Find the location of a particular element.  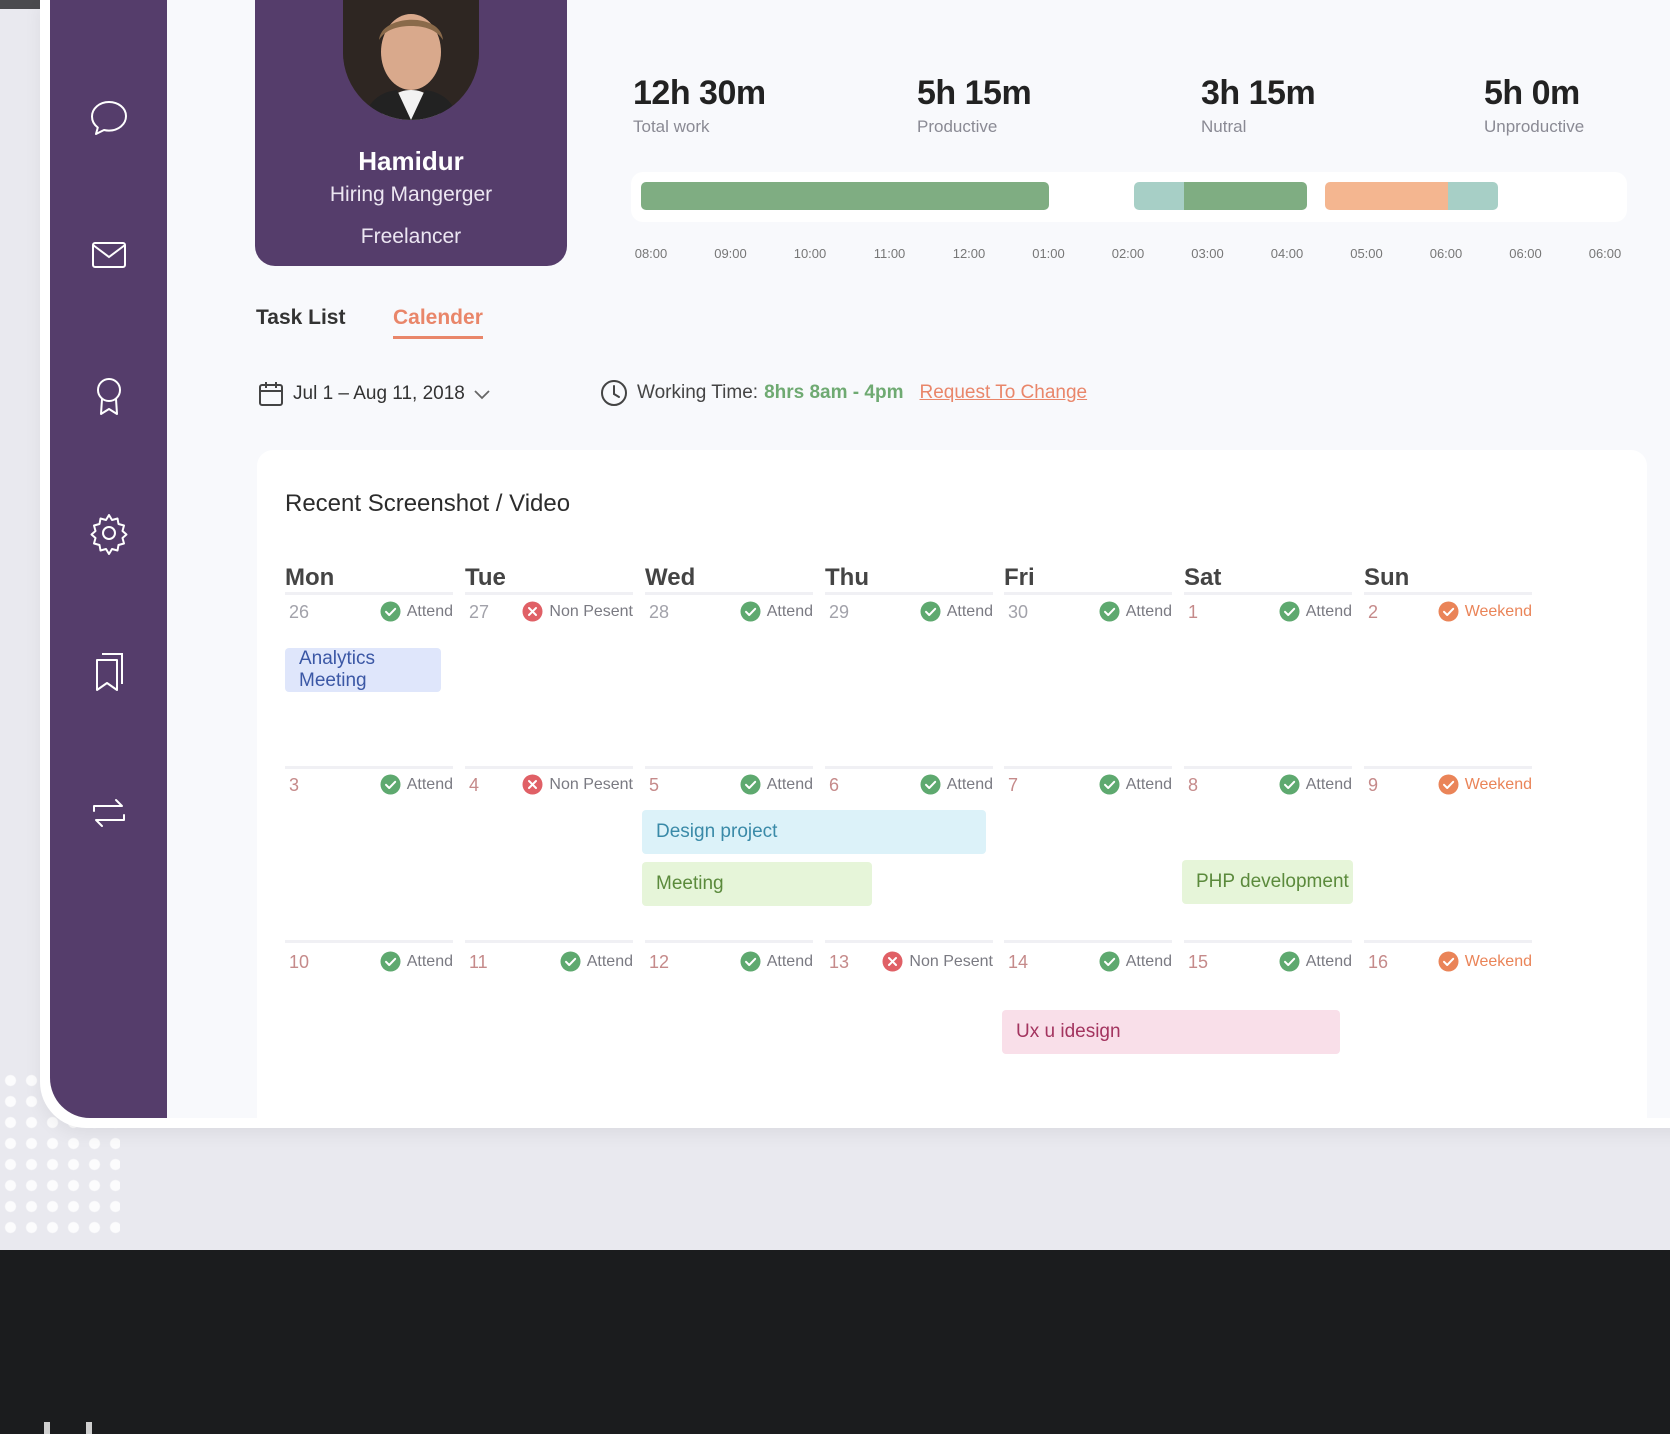

avatar is located at coordinates (411, 60).